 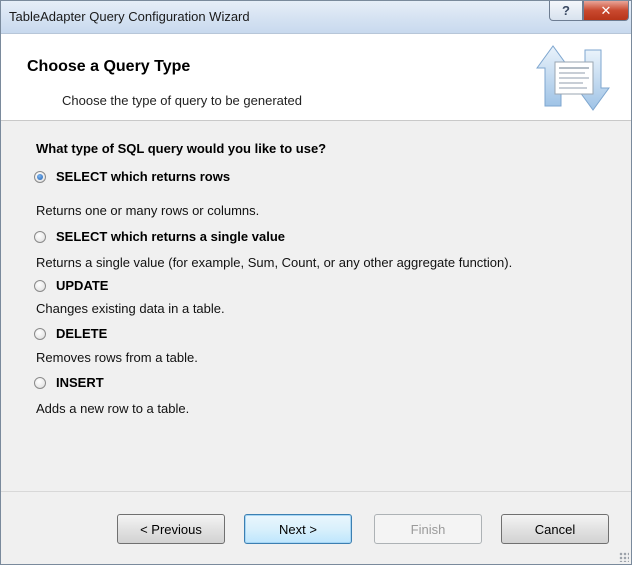 What do you see at coordinates (573, 78) in the screenshot?
I see `query-wizard-icon` at bounding box center [573, 78].